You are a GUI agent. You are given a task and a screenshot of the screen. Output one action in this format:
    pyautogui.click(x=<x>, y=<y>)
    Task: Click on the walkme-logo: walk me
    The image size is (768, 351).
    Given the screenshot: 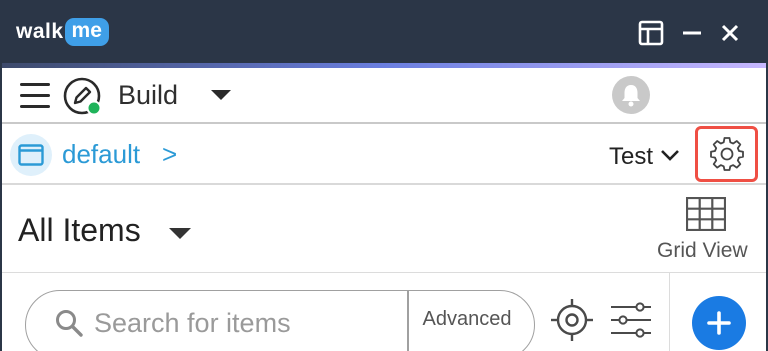 What is the action you would take?
    pyautogui.click(x=62, y=32)
    